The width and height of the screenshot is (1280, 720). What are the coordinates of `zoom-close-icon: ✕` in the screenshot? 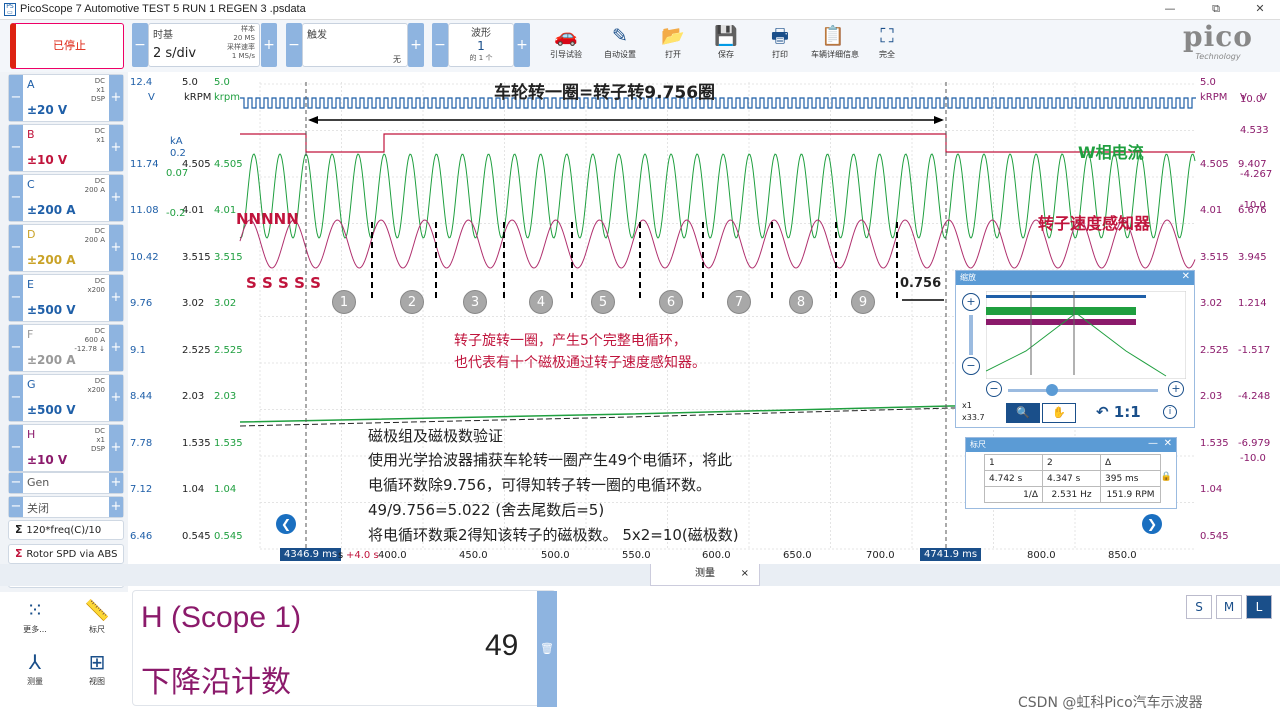 It's located at (1186, 276).